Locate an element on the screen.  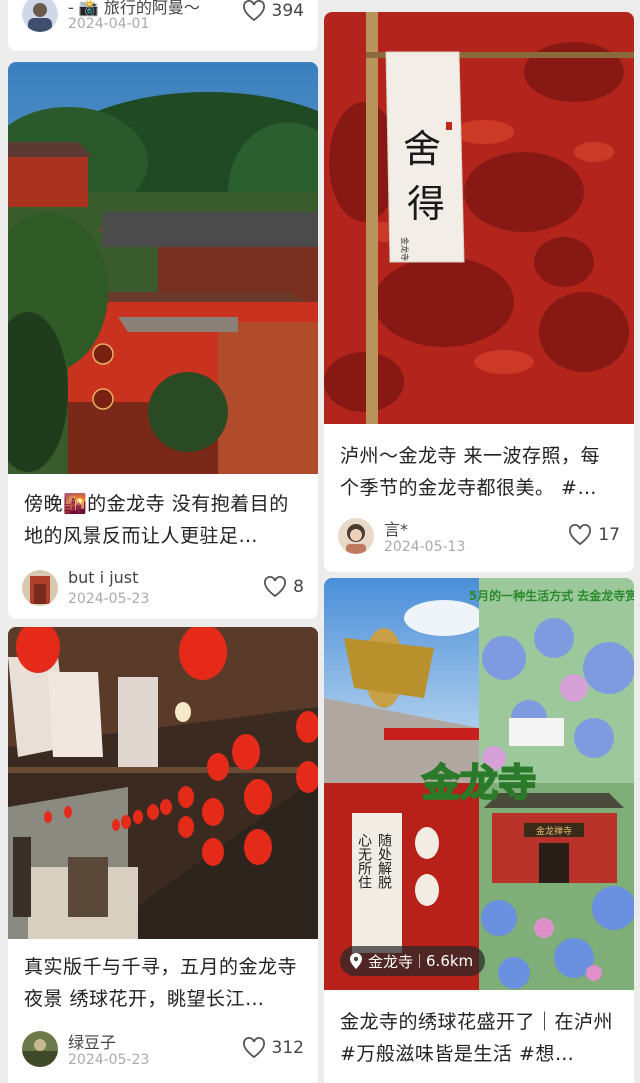
like-count: 8 is located at coordinates (298, 587).